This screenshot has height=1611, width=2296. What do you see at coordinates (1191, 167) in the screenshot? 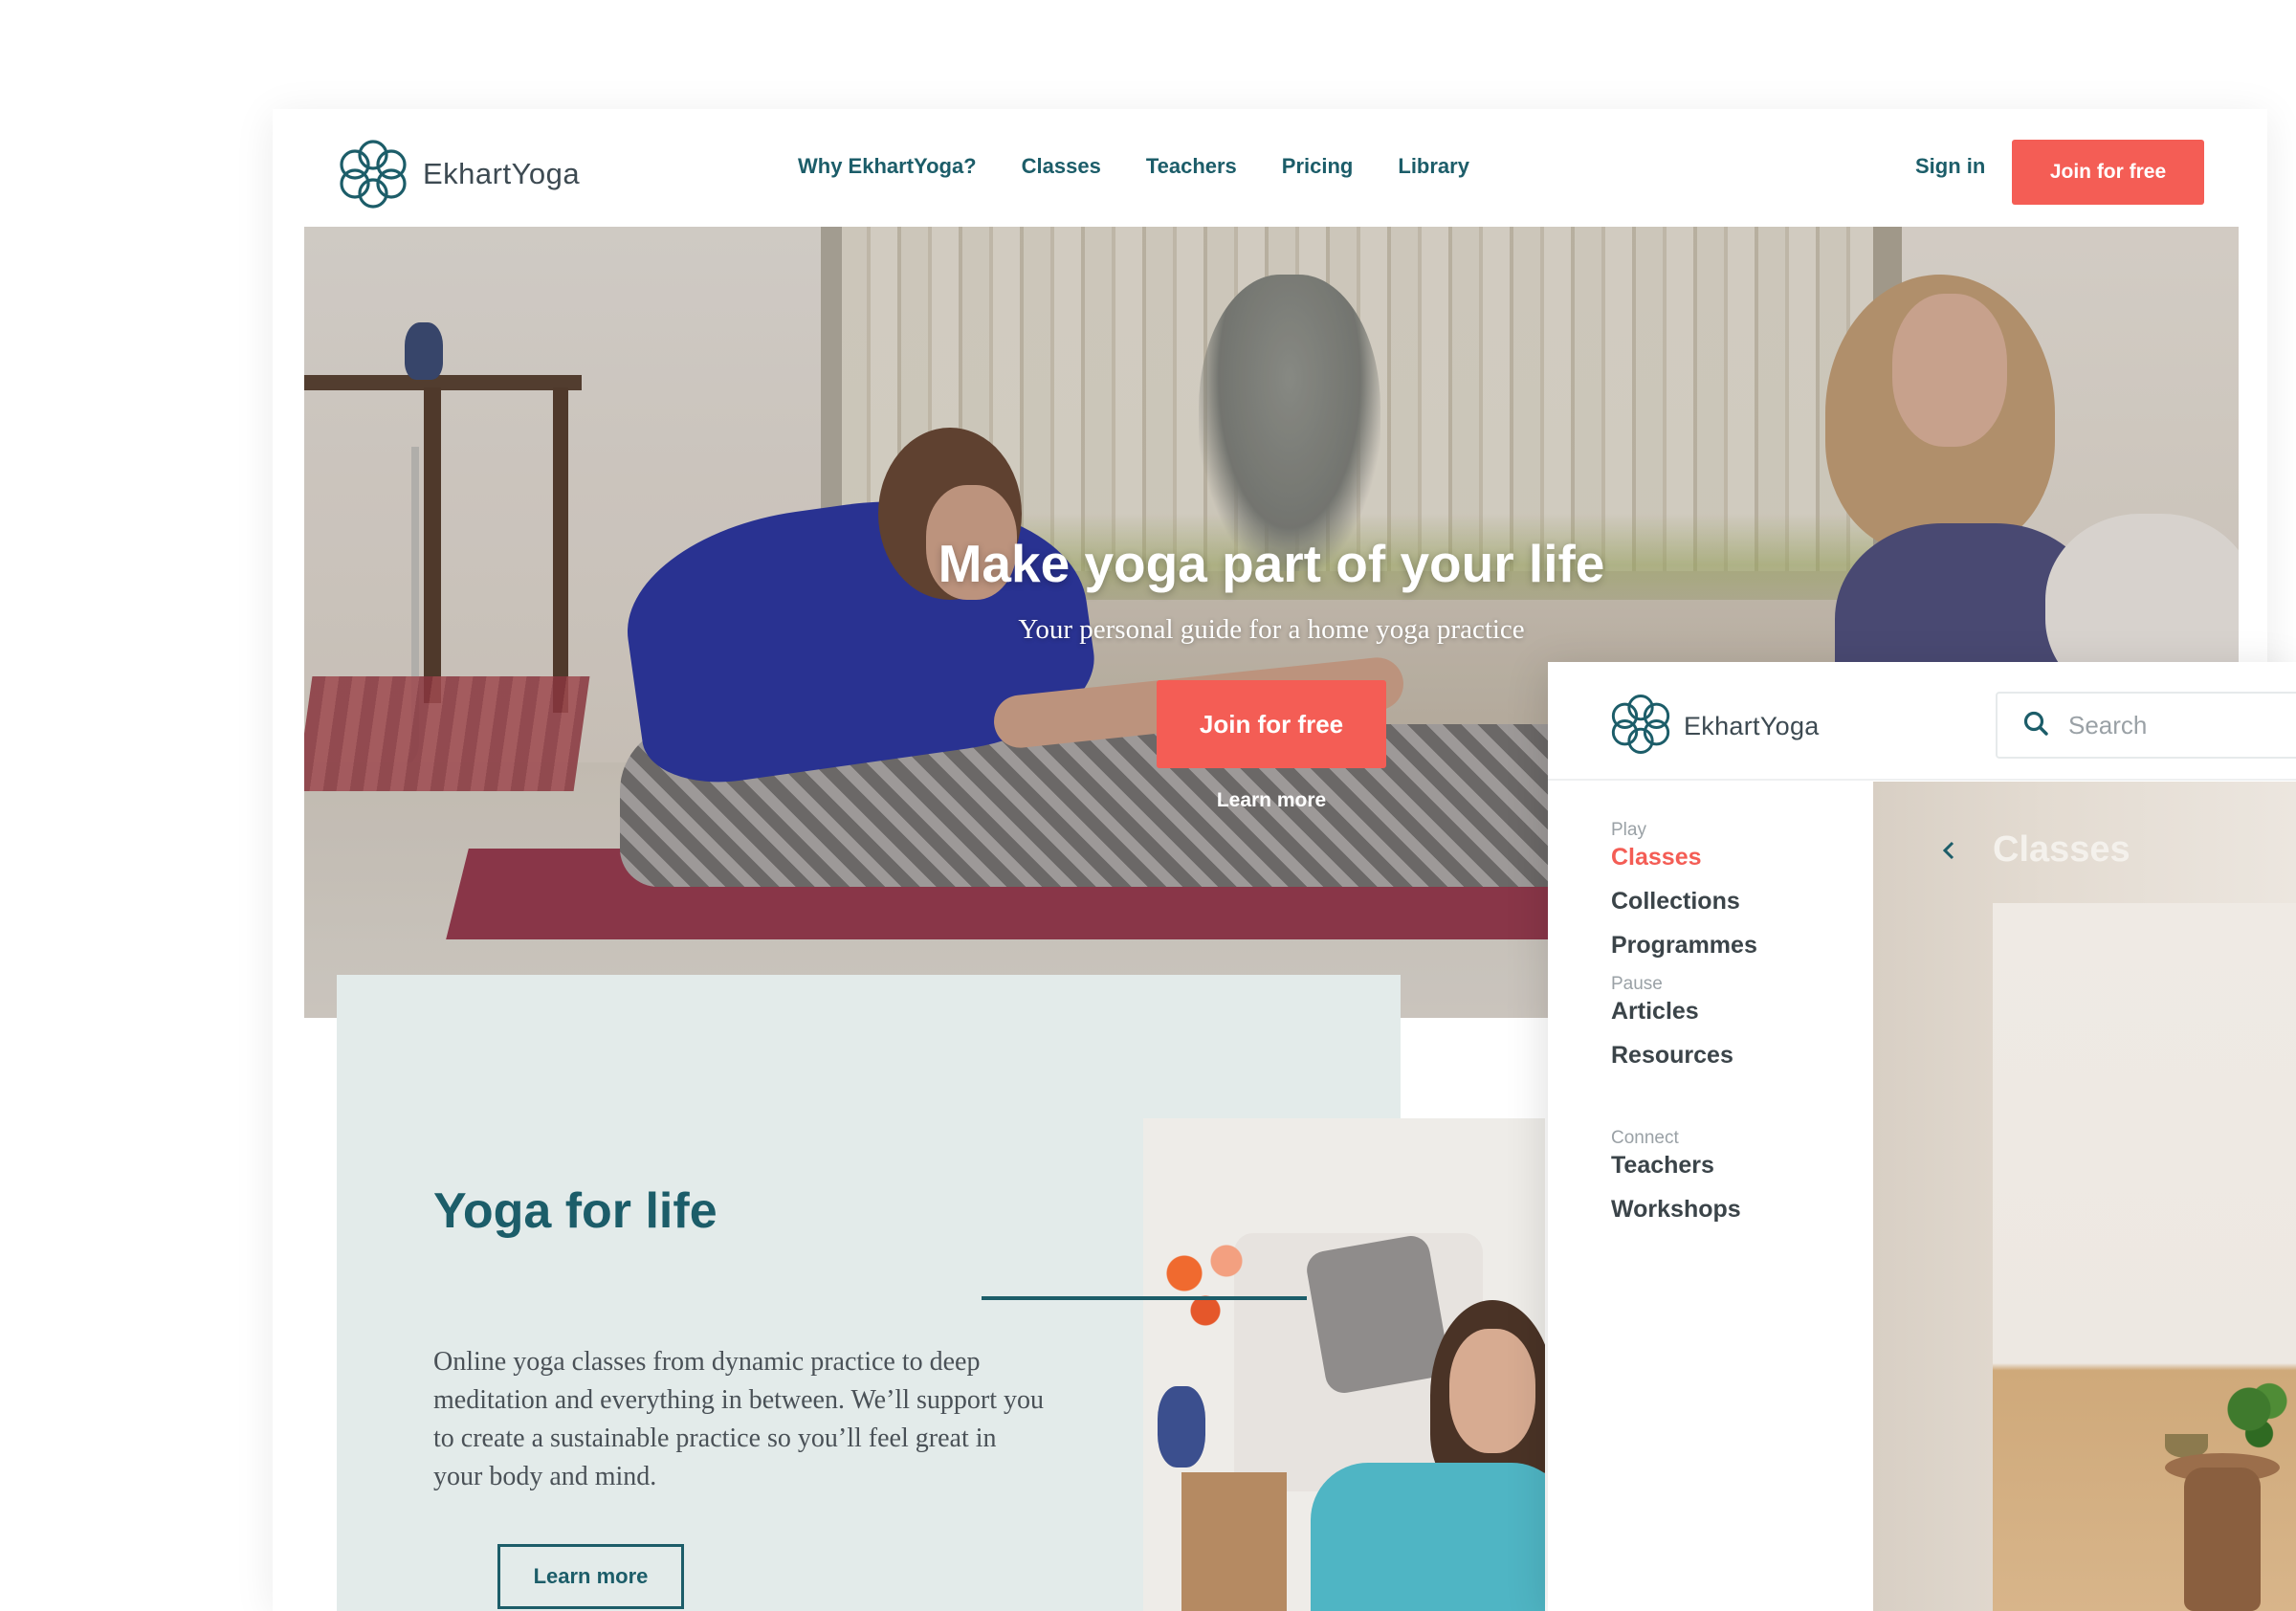
I see `nav-teachers: Teachers` at bounding box center [1191, 167].